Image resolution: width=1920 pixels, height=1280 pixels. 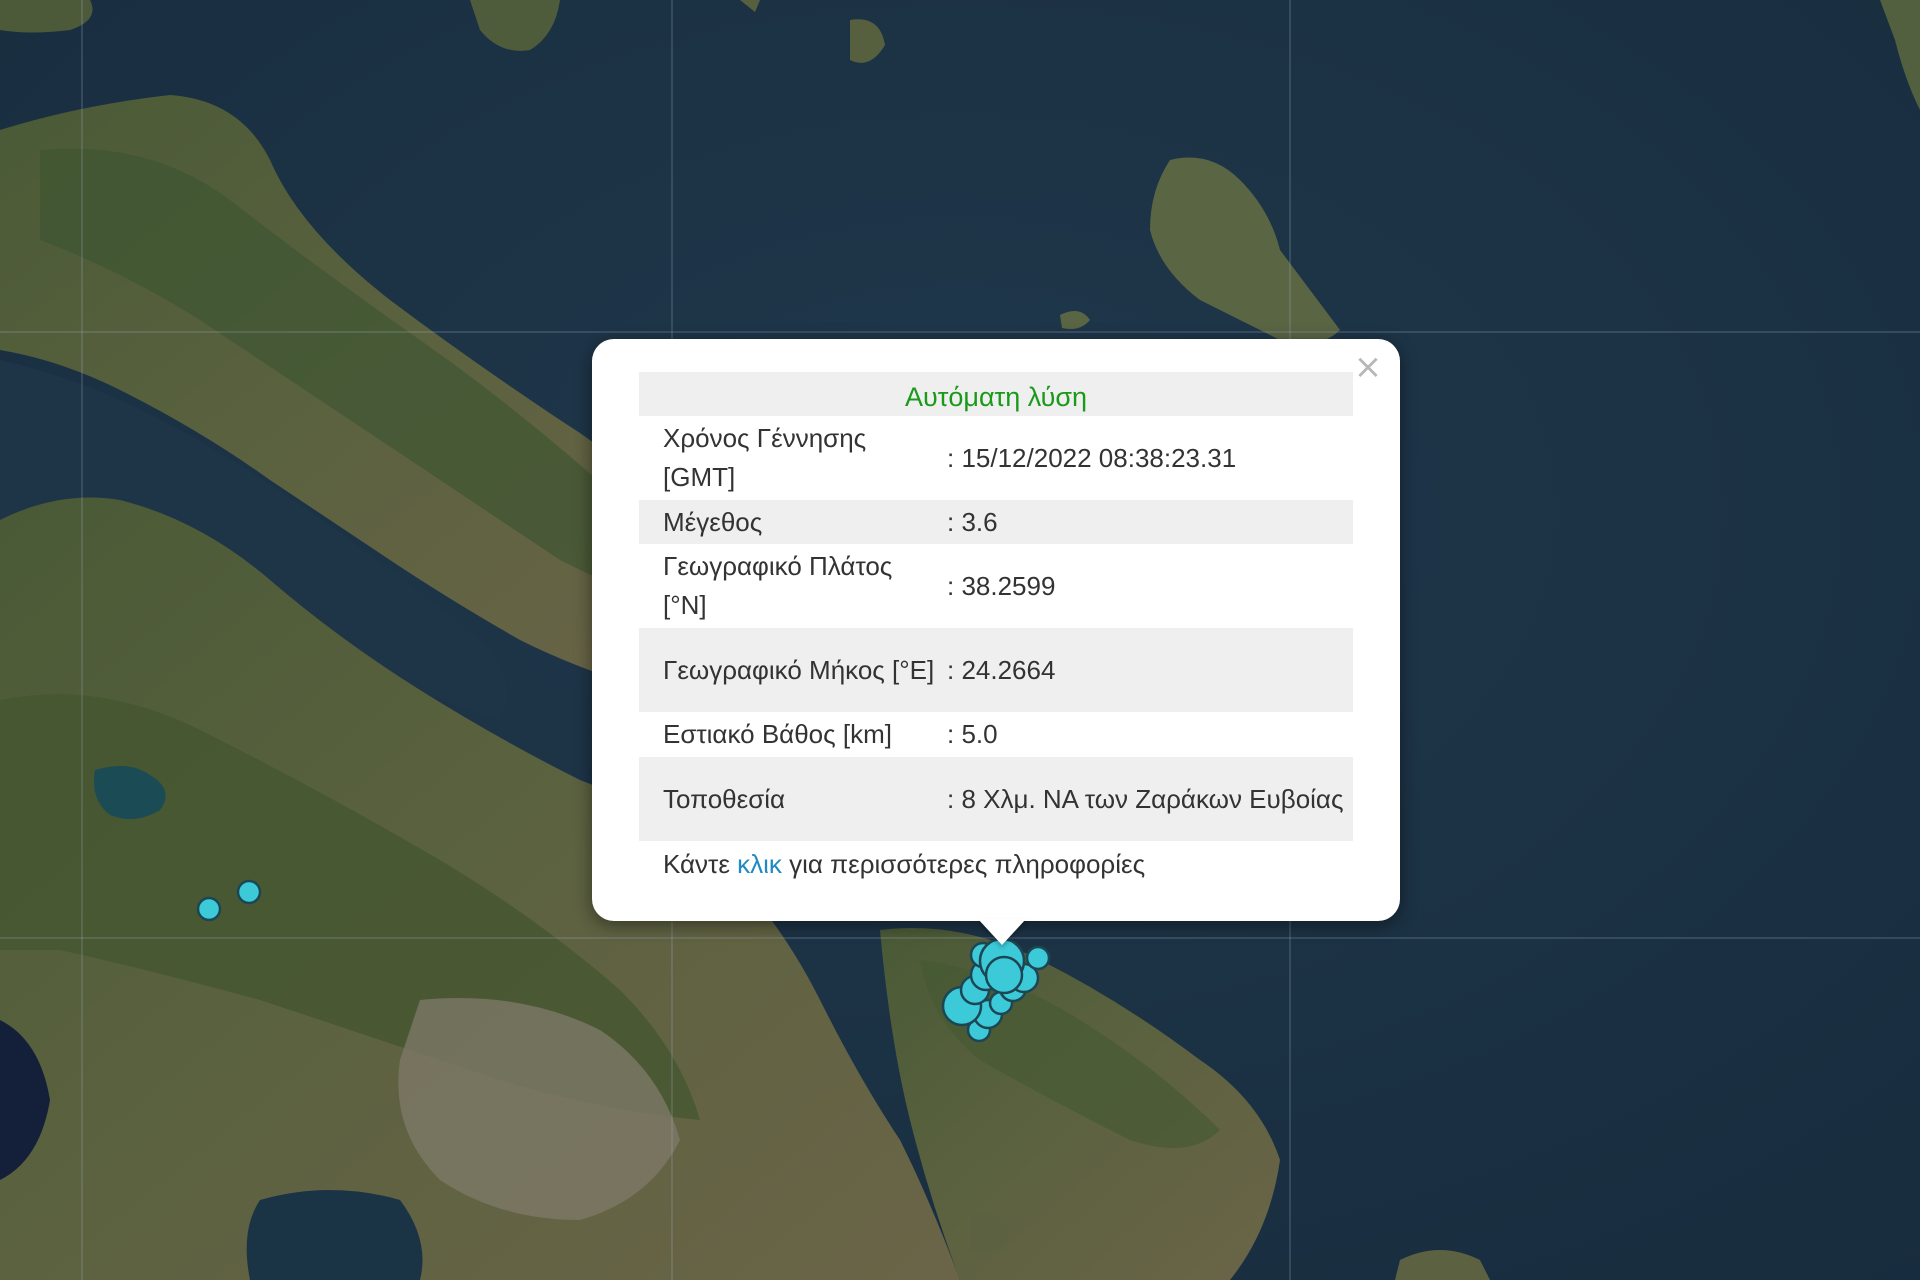 I want to click on more-info-text: Κάντε κλικ για περισσότερες πληροφορίες, so click(x=996, y=864).